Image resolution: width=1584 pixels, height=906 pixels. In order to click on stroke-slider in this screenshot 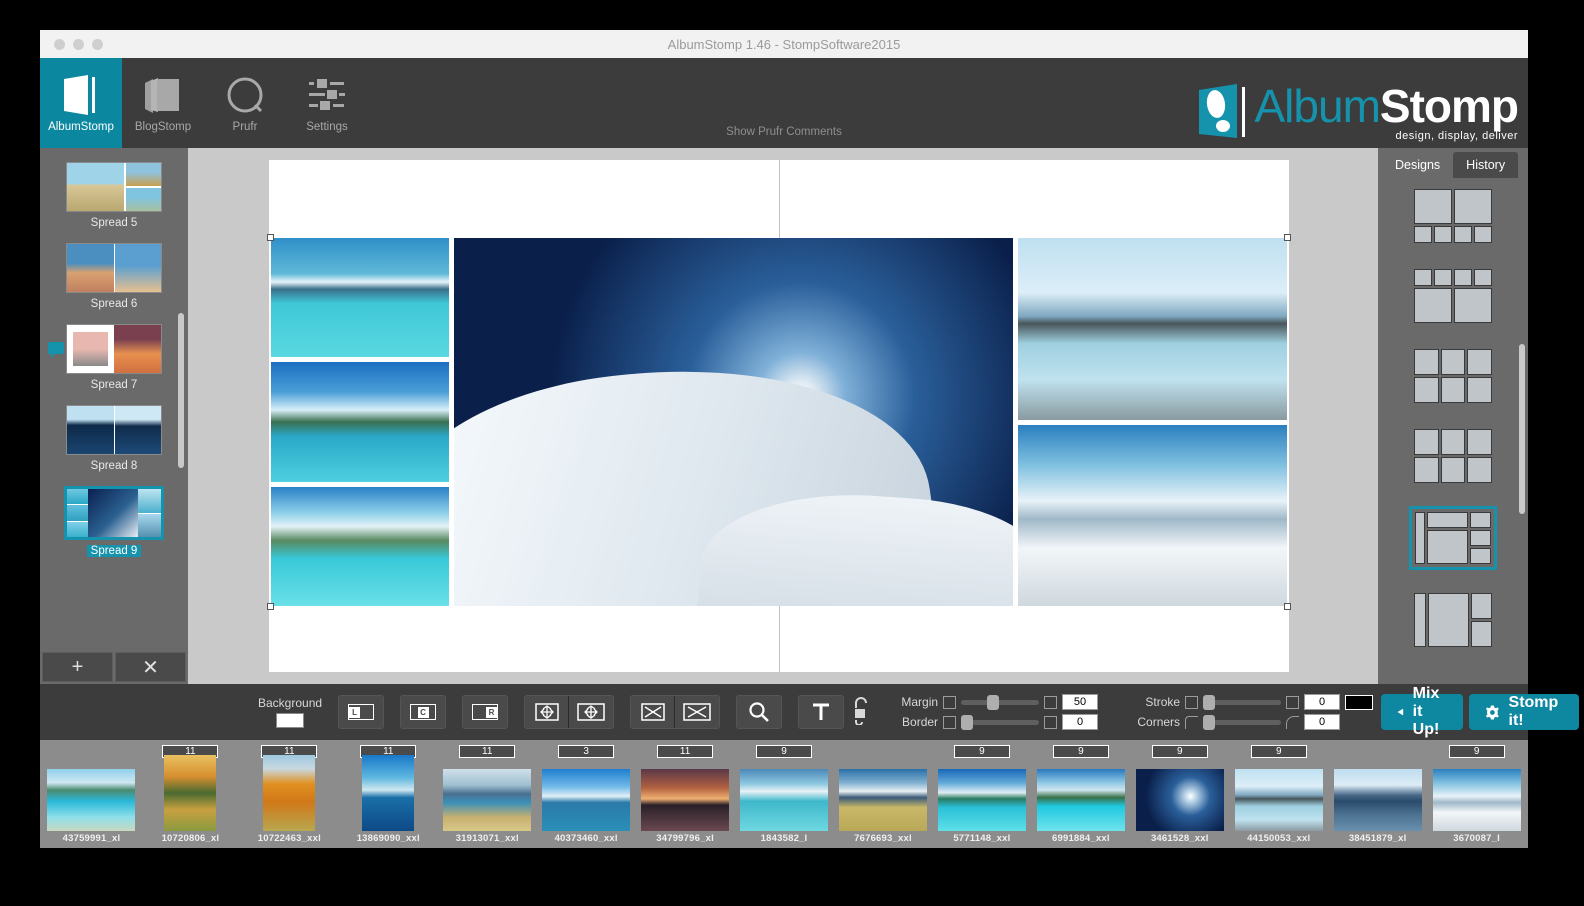, I will do `click(1242, 702)`.